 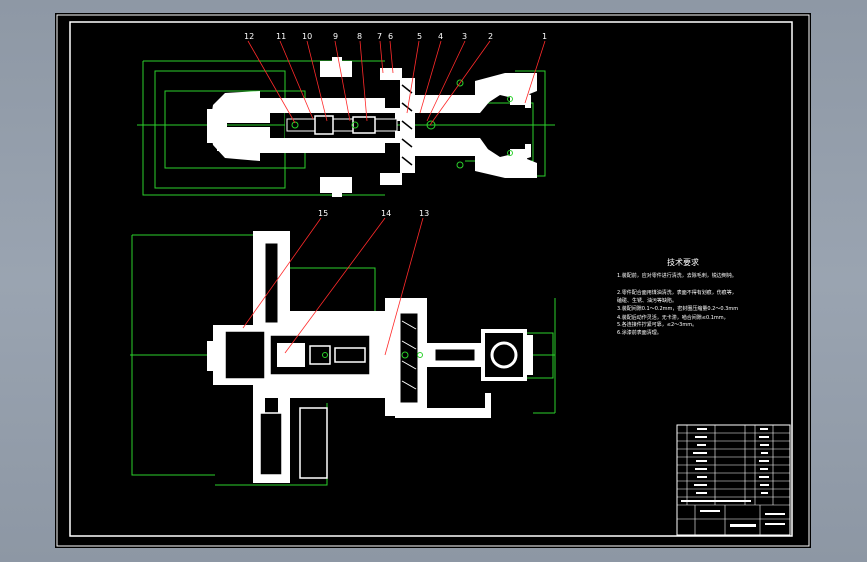 I want to click on tech-req-line-3: 磕碰、生锈、油污等缺陷。, so click(x=647, y=300).